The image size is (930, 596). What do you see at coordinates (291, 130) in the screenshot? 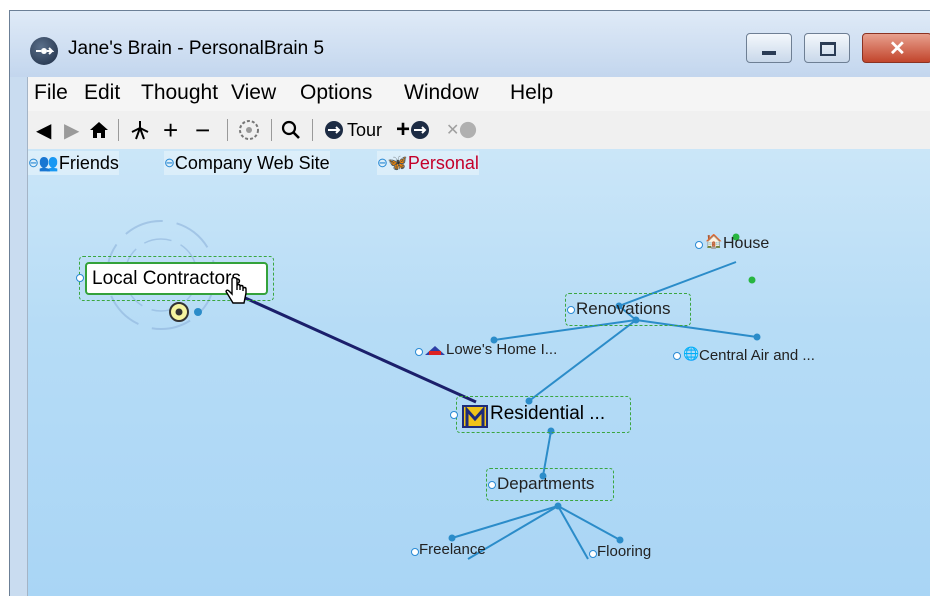
I see `search-icon` at bounding box center [291, 130].